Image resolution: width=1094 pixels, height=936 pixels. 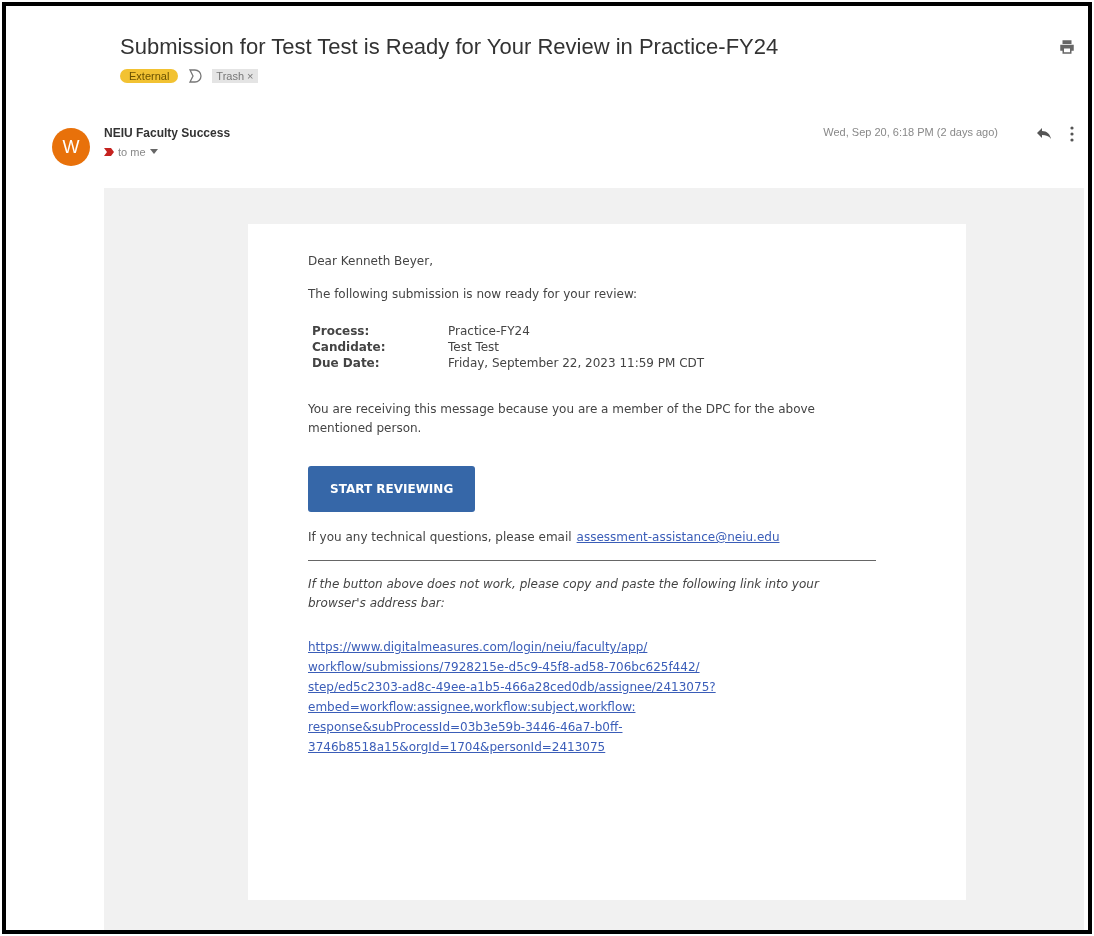 I want to click on email-subject: Submission for Test Test is Ready for Your Review in Practice-FY24, so click(x=449, y=47).